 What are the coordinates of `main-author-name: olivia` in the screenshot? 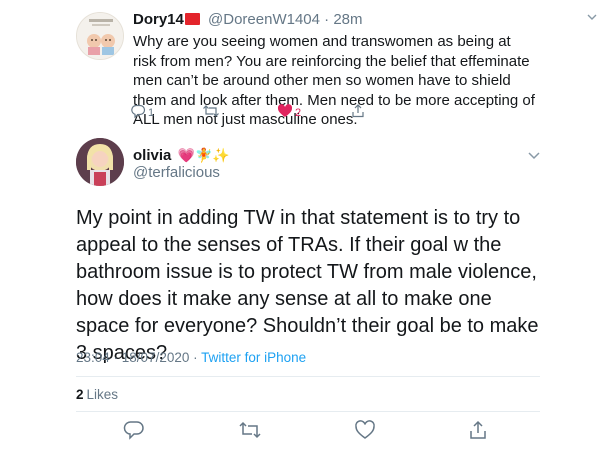 It's located at (152, 155).